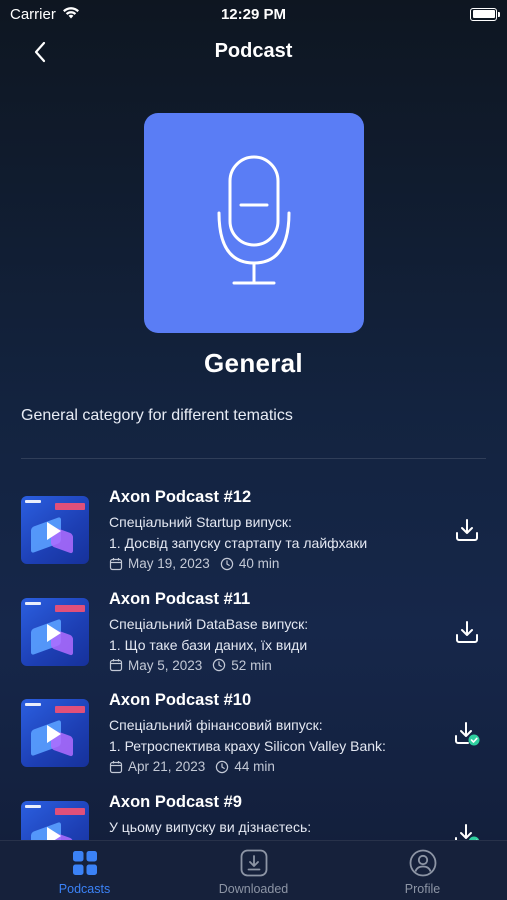  Describe the element at coordinates (210, 826) in the screenshot. I see `episode-subtitle: У цьому випуску ви дізнаєтесь:` at that location.